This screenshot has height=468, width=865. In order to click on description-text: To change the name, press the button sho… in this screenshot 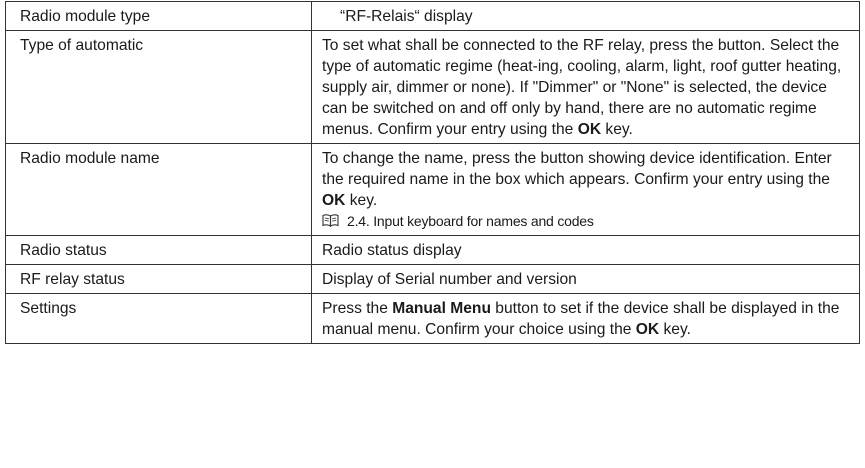, I will do `click(577, 169)`.